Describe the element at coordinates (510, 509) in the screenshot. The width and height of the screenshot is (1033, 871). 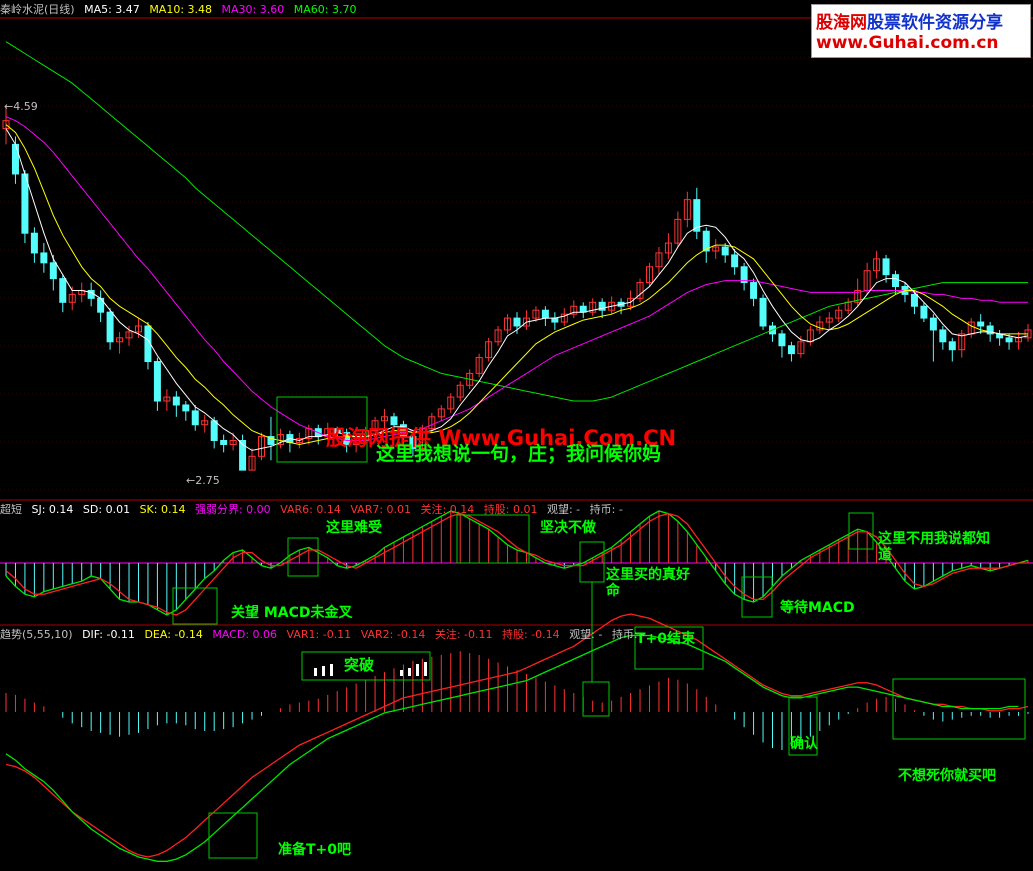
I see `chigu-value: 持股: 0.01` at that location.